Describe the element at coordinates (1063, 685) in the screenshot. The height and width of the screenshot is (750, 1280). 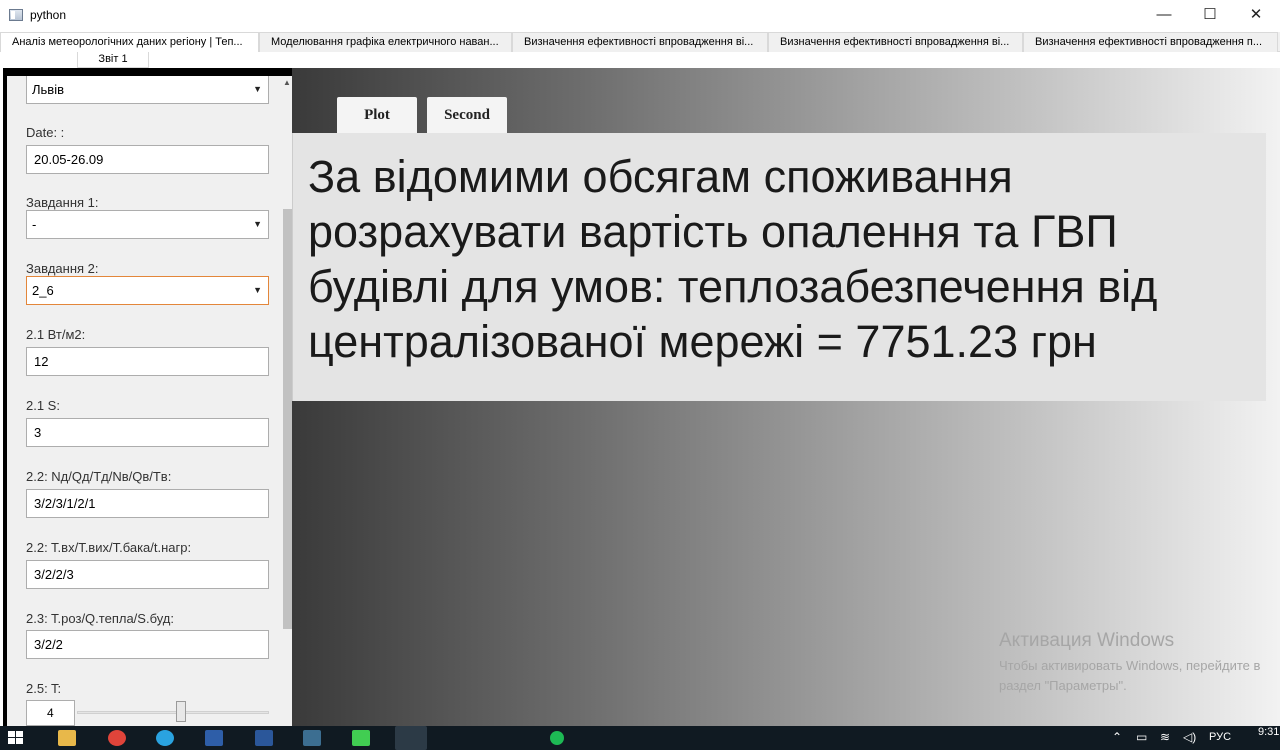
I see `watermark-line-2: раздел "Параметры".` at that location.